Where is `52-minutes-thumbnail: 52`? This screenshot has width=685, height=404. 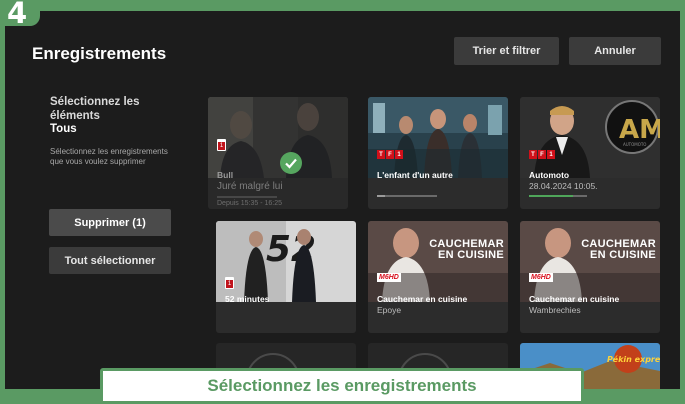
52-minutes-thumbnail: 52 is located at coordinates (286, 261).